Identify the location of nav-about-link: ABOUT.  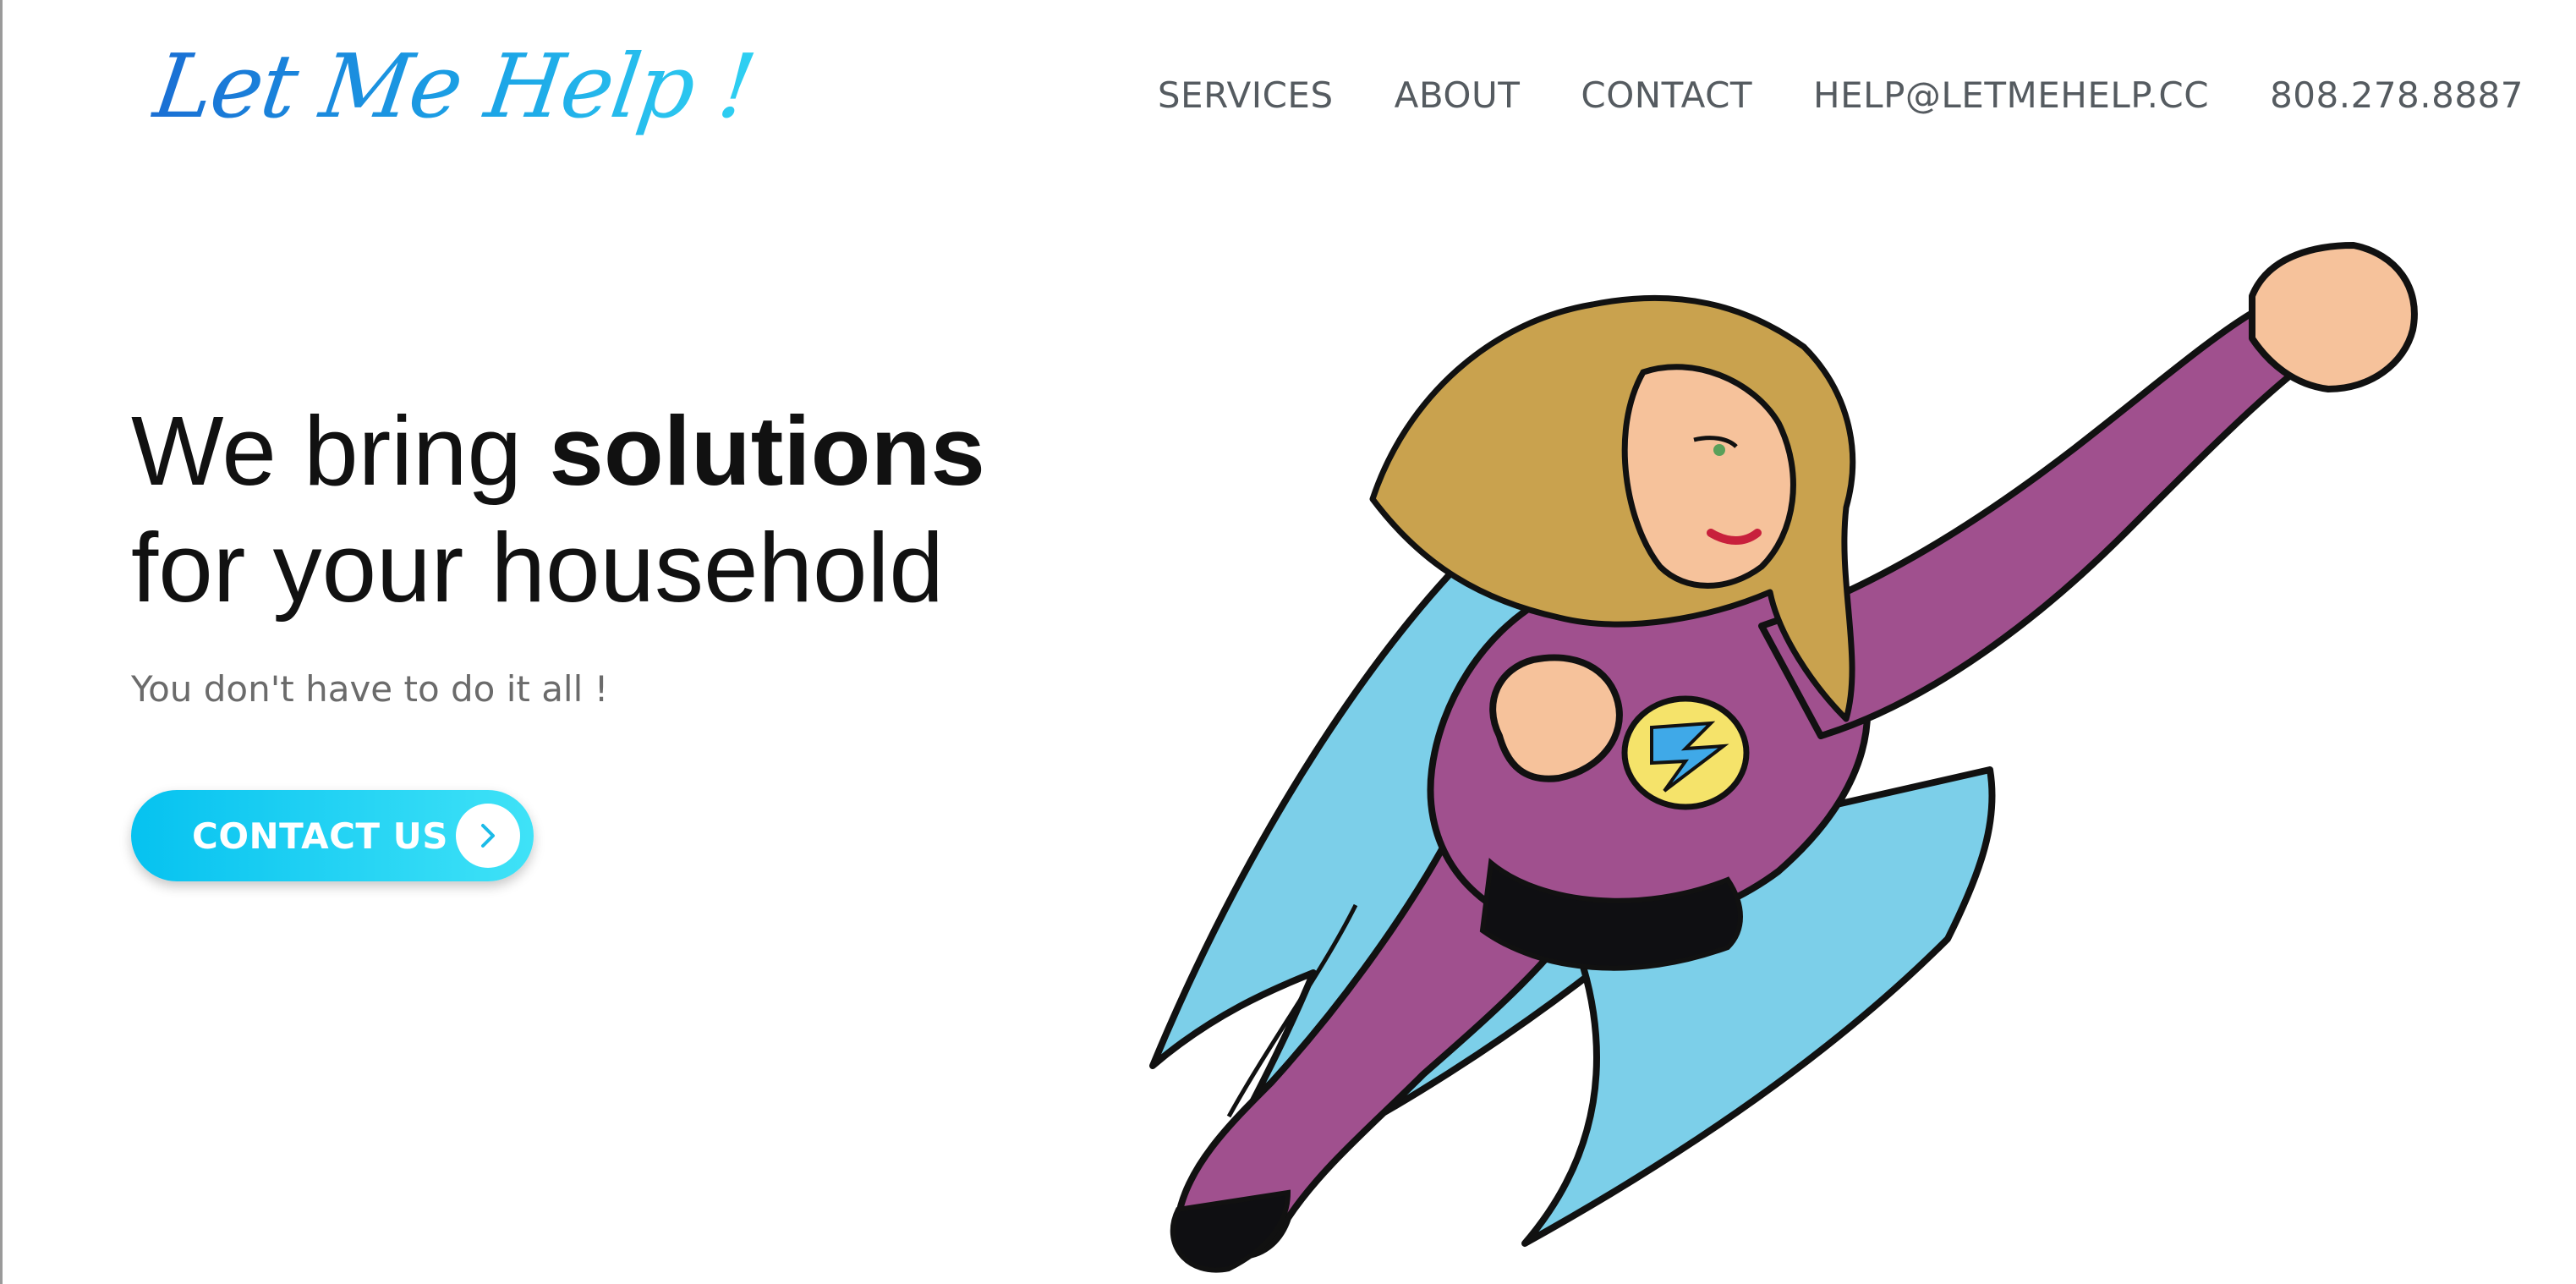
(1458, 95).